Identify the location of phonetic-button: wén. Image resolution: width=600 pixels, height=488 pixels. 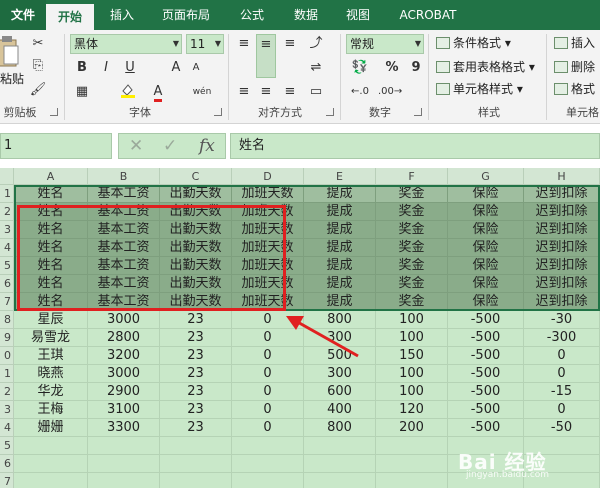
(202, 92).